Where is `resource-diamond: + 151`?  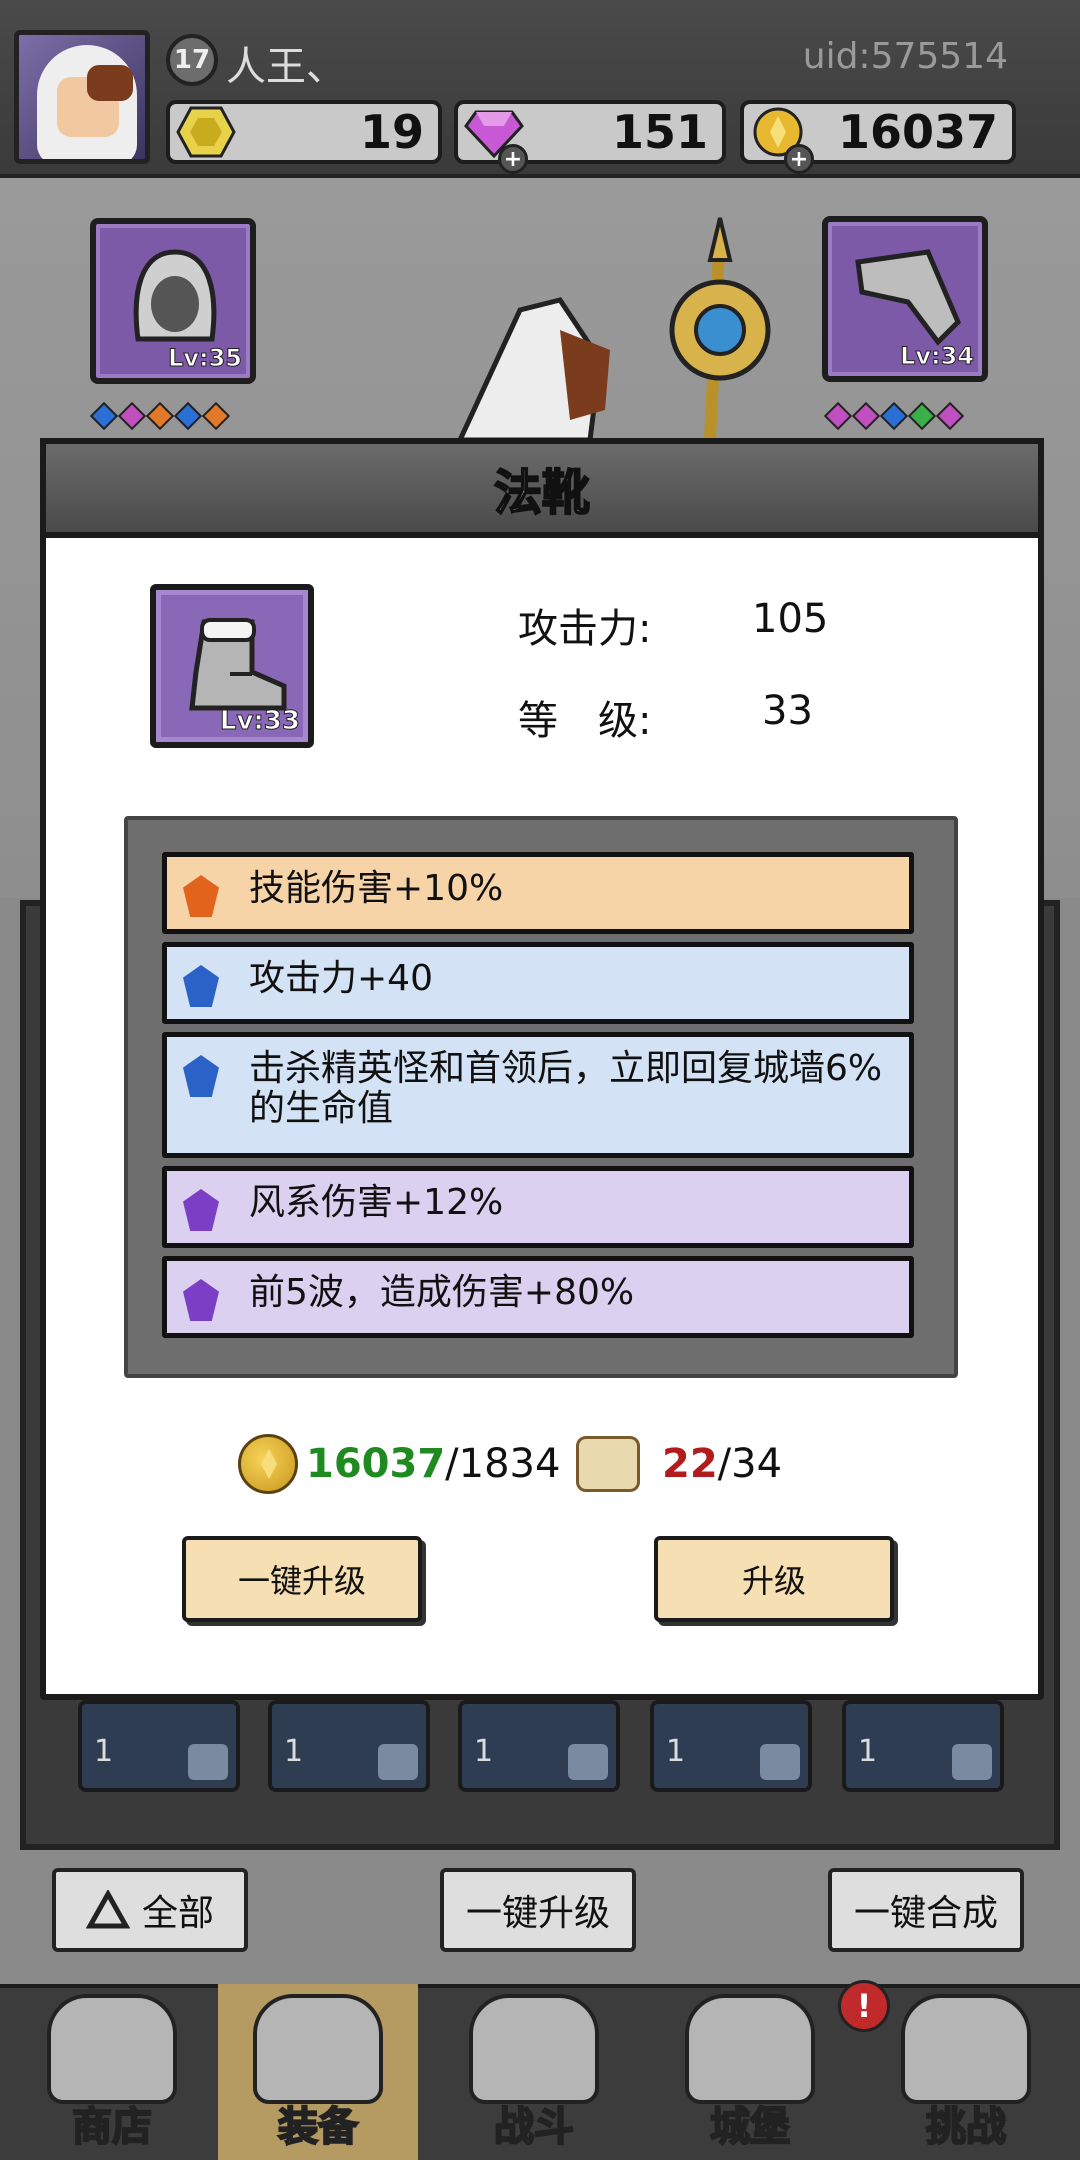 resource-diamond: + 151 is located at coordinates (590, 137).